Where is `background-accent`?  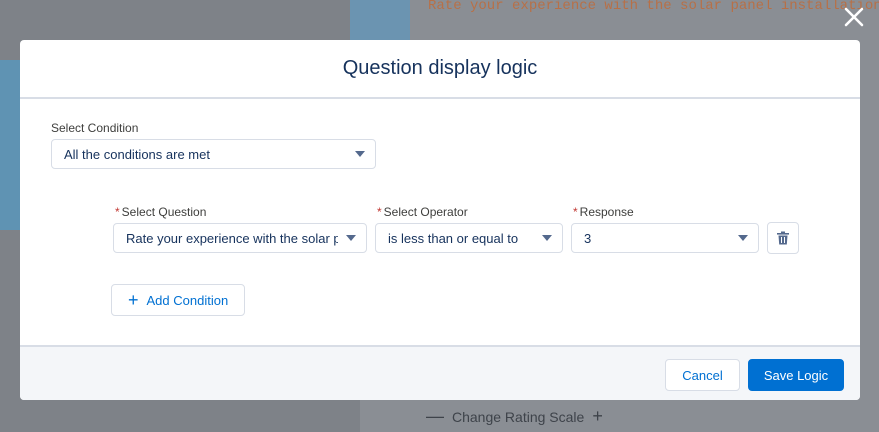 background-accent is located at coordinates (11, 145).